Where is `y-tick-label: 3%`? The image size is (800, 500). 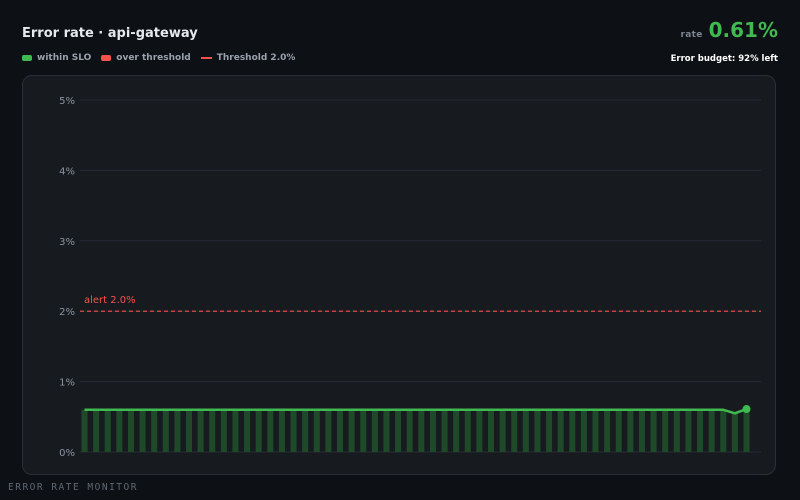
y-tick-label: 3% is located at coordinates (67, 242).